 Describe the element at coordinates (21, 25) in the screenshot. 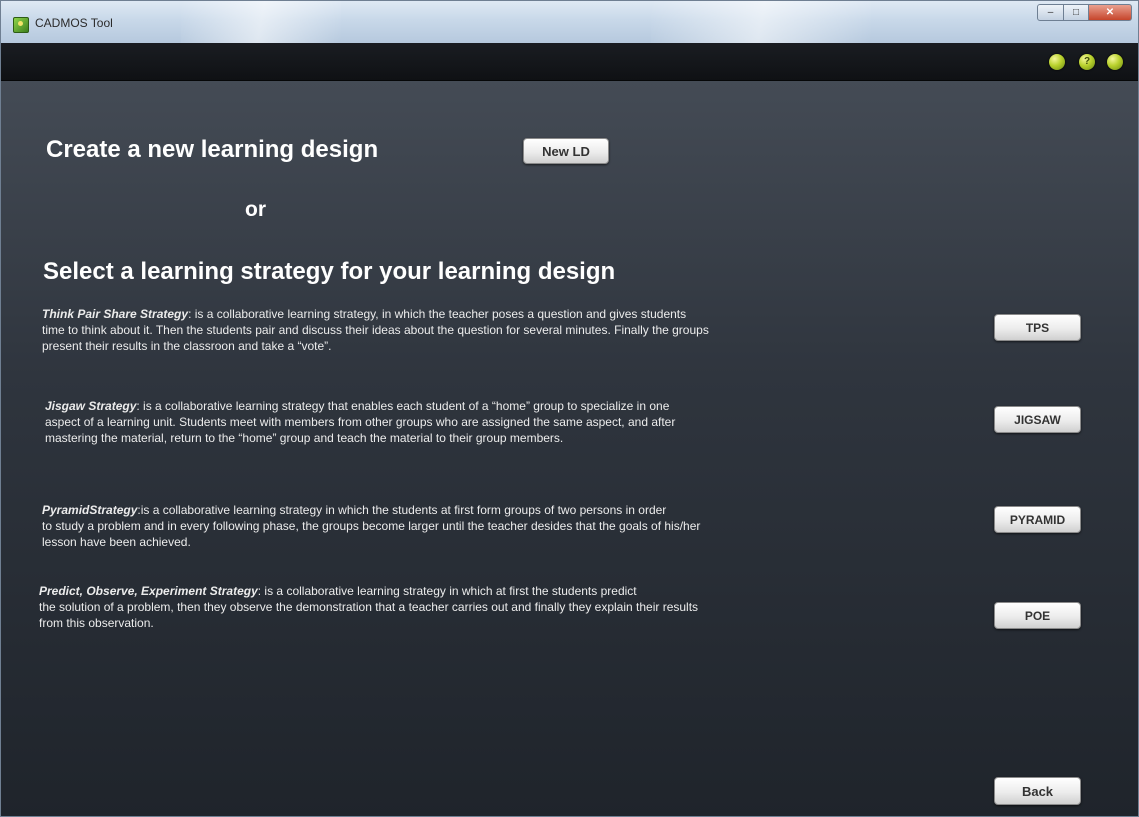

I see `app-icon` at that location.